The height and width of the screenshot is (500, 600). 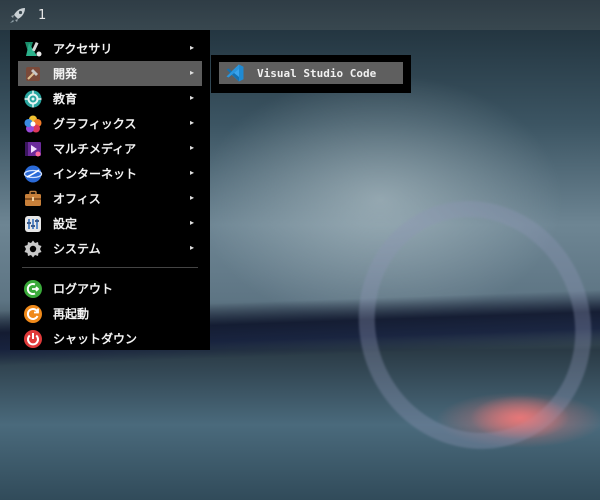 What do you see at coordinates (65, 99) in the screenshot?
I see `menu-item-label: 教育` at bounding box center [65, 99].